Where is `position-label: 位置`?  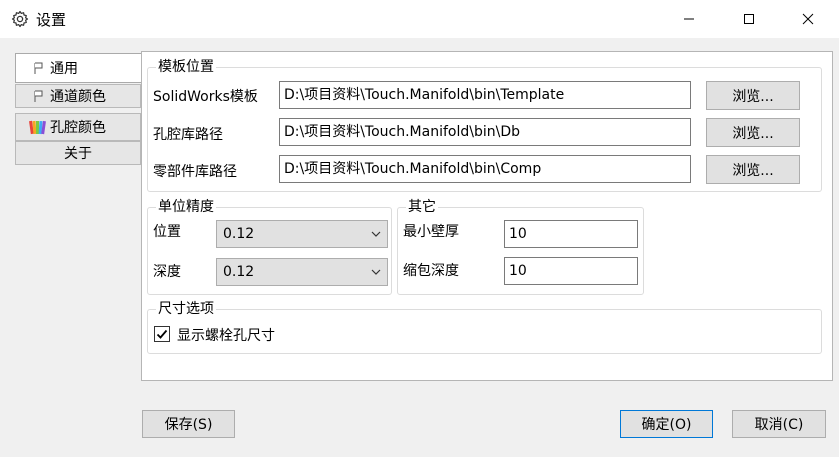 position-label: 位置 is located at coordinates (167, 232).